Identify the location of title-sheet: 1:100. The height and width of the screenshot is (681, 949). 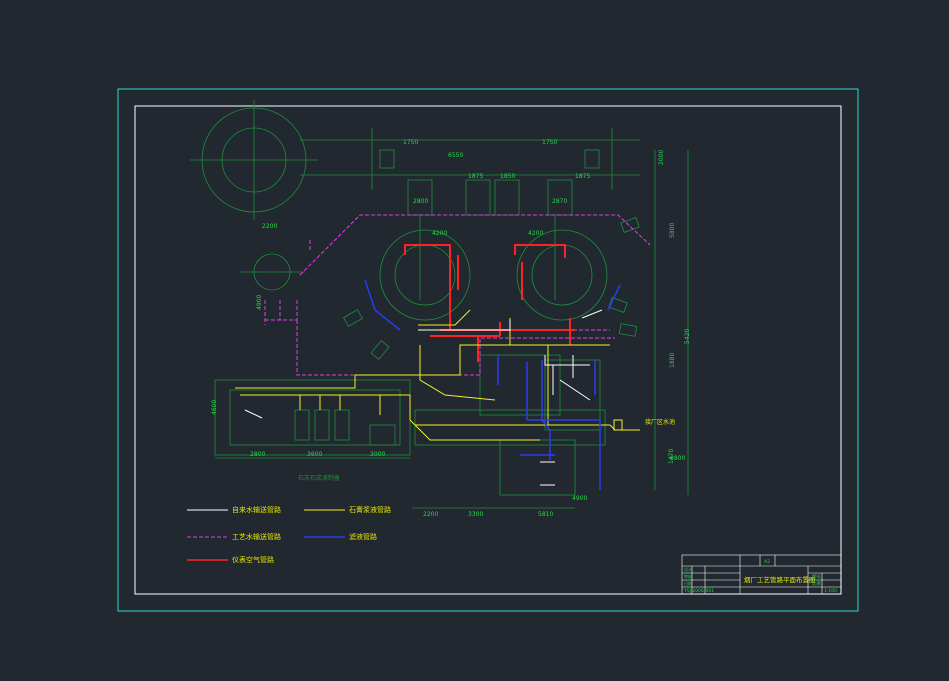
(830, 591).